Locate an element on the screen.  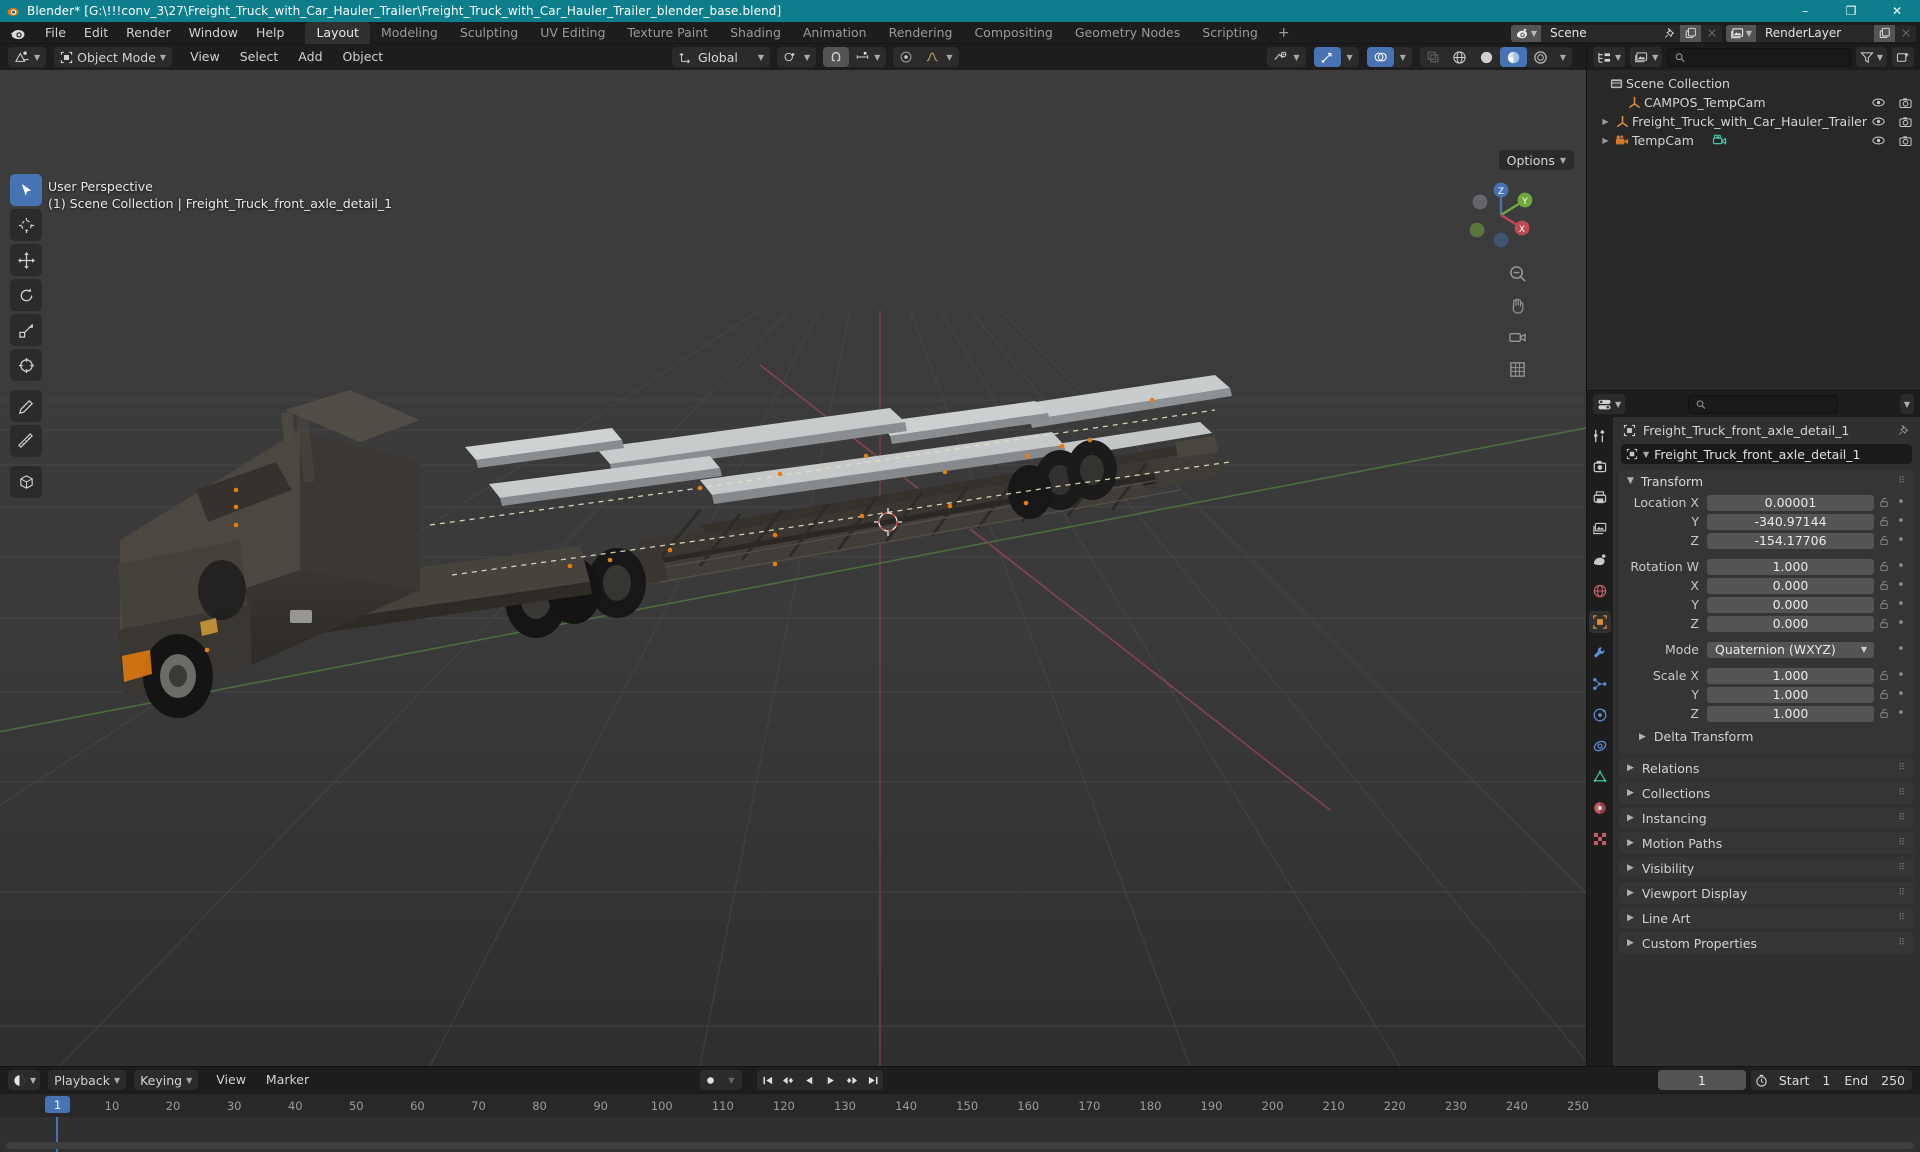
view-layer-icon: ▼ is located at coordinates (1741, 33).